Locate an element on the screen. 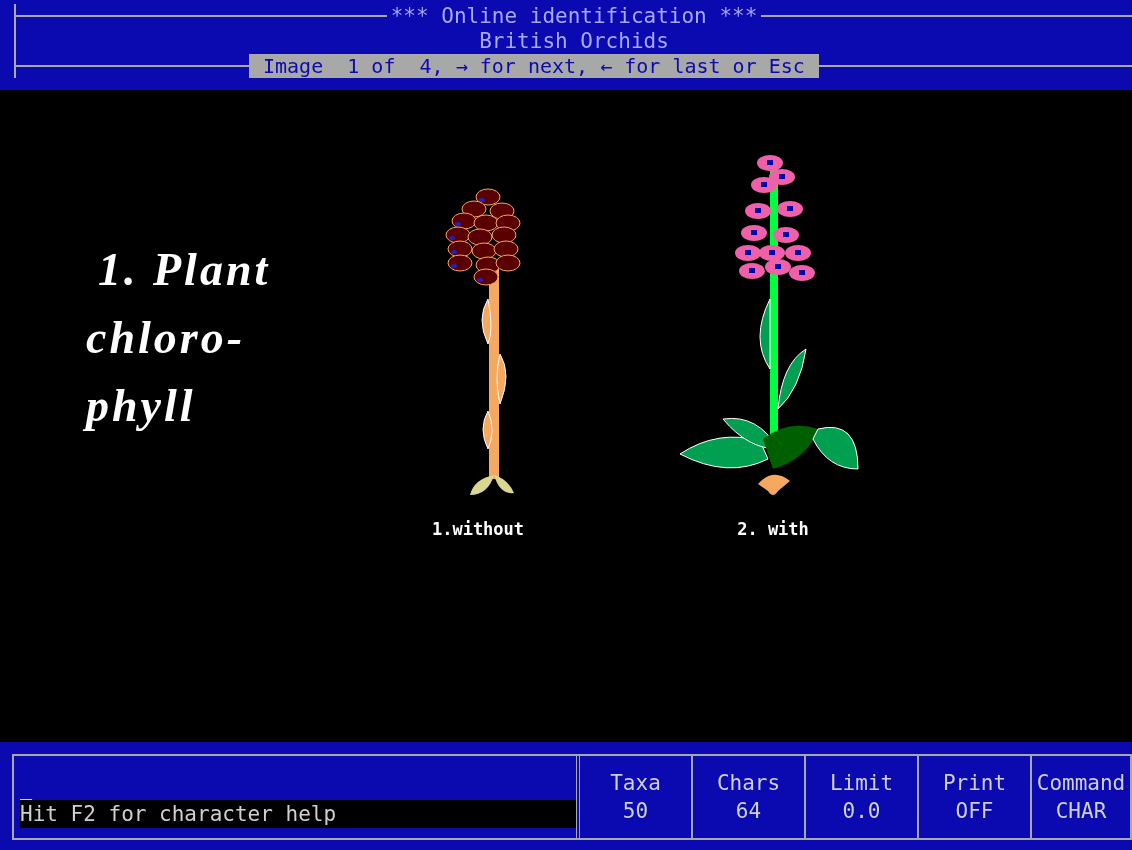 The height and width of the screenshot is (850, 1132). status-value: OFF is located at coordinates (974, 811).